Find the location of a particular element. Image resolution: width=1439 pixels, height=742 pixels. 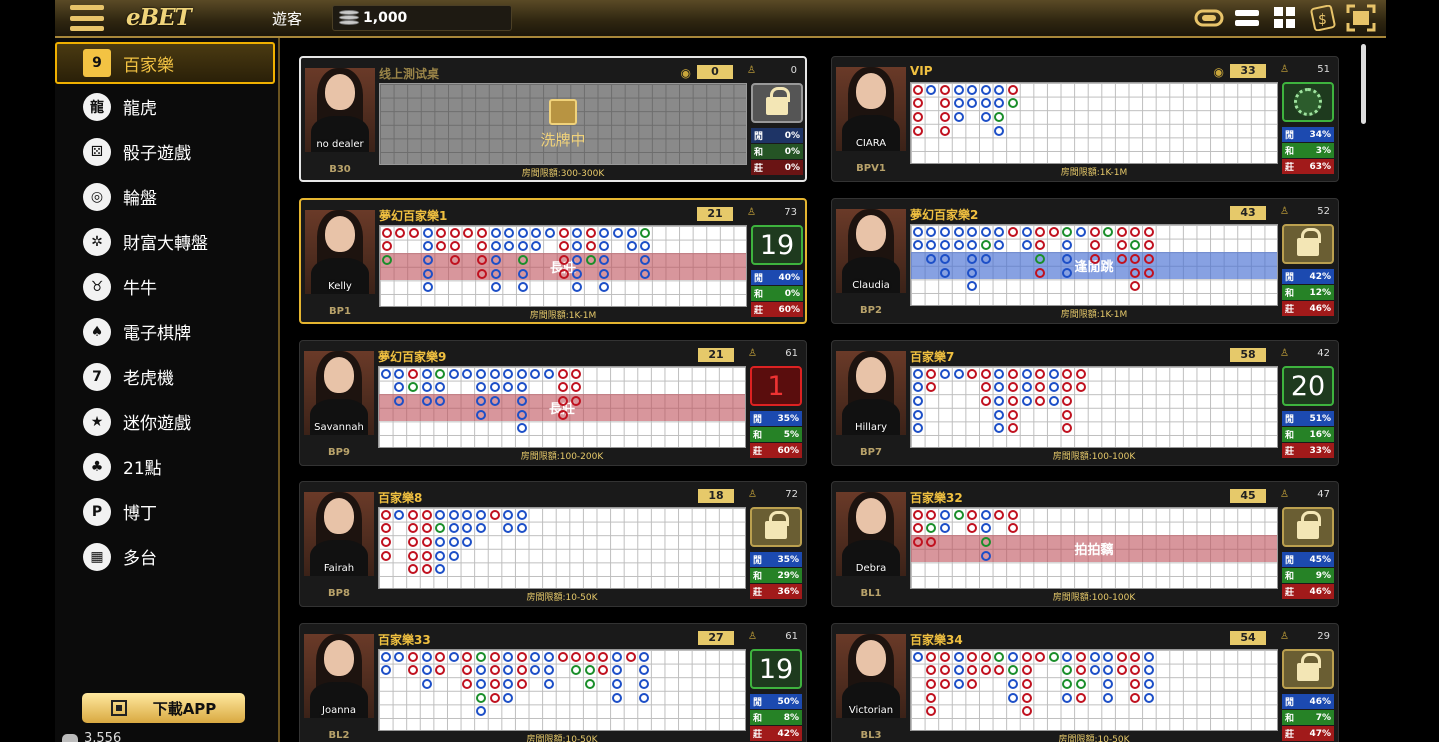

sidebar-item-dragon-tiger: 龍龍虎 is located at coordinates (166, 106).